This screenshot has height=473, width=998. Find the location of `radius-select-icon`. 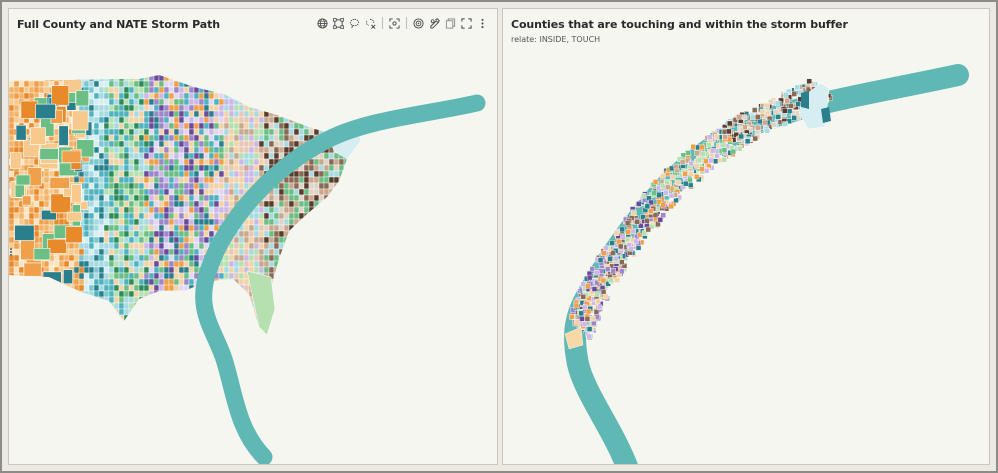

radius-select-icon is located at coordinates (418, 23).